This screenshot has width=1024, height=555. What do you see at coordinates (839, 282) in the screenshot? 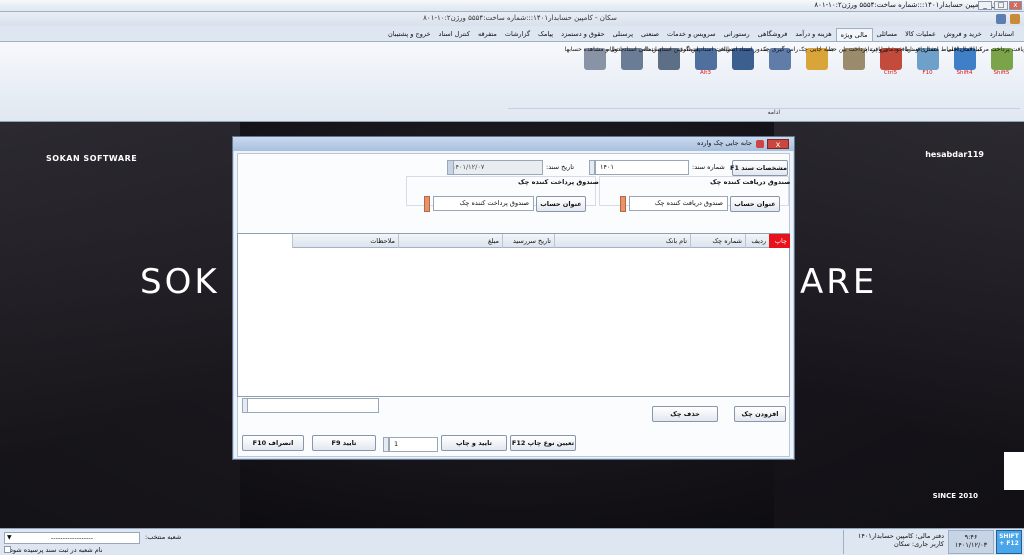
I see `big-brand-right: ARE` at bounding box center [839, 282].